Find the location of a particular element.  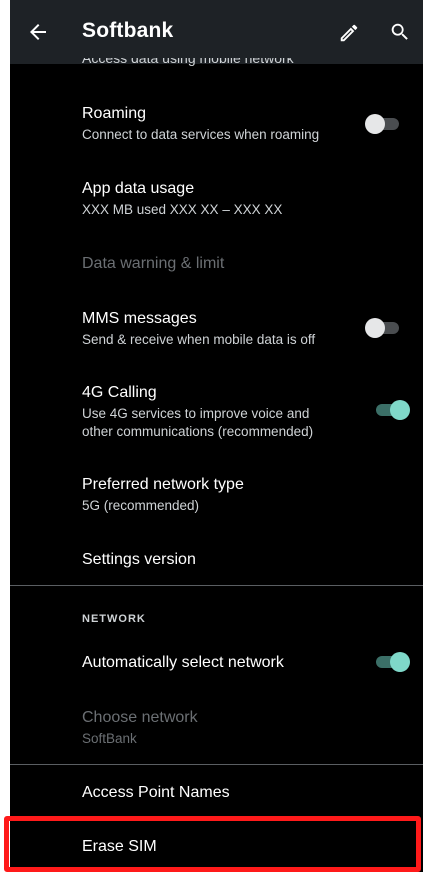

app-data-usage-subtitle: XXX MB used XXX XX – XXX XX is located at coordinates (182, 209).